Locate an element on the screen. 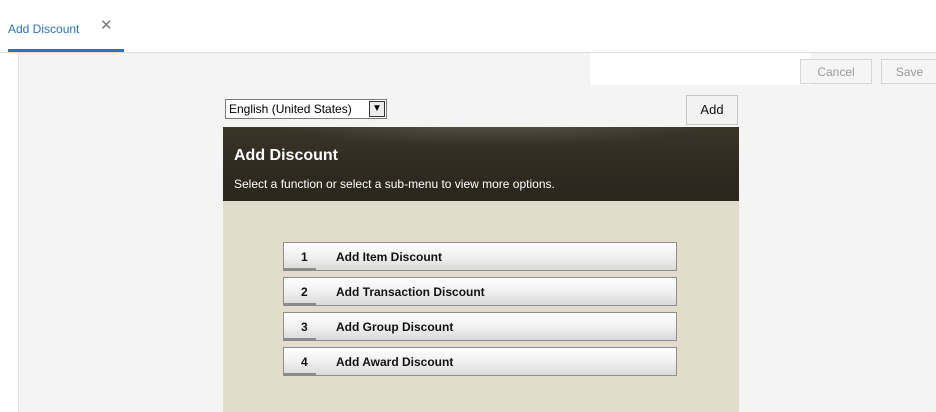  language-select: English (United States) ▼ is located at coordinates (306, 109).